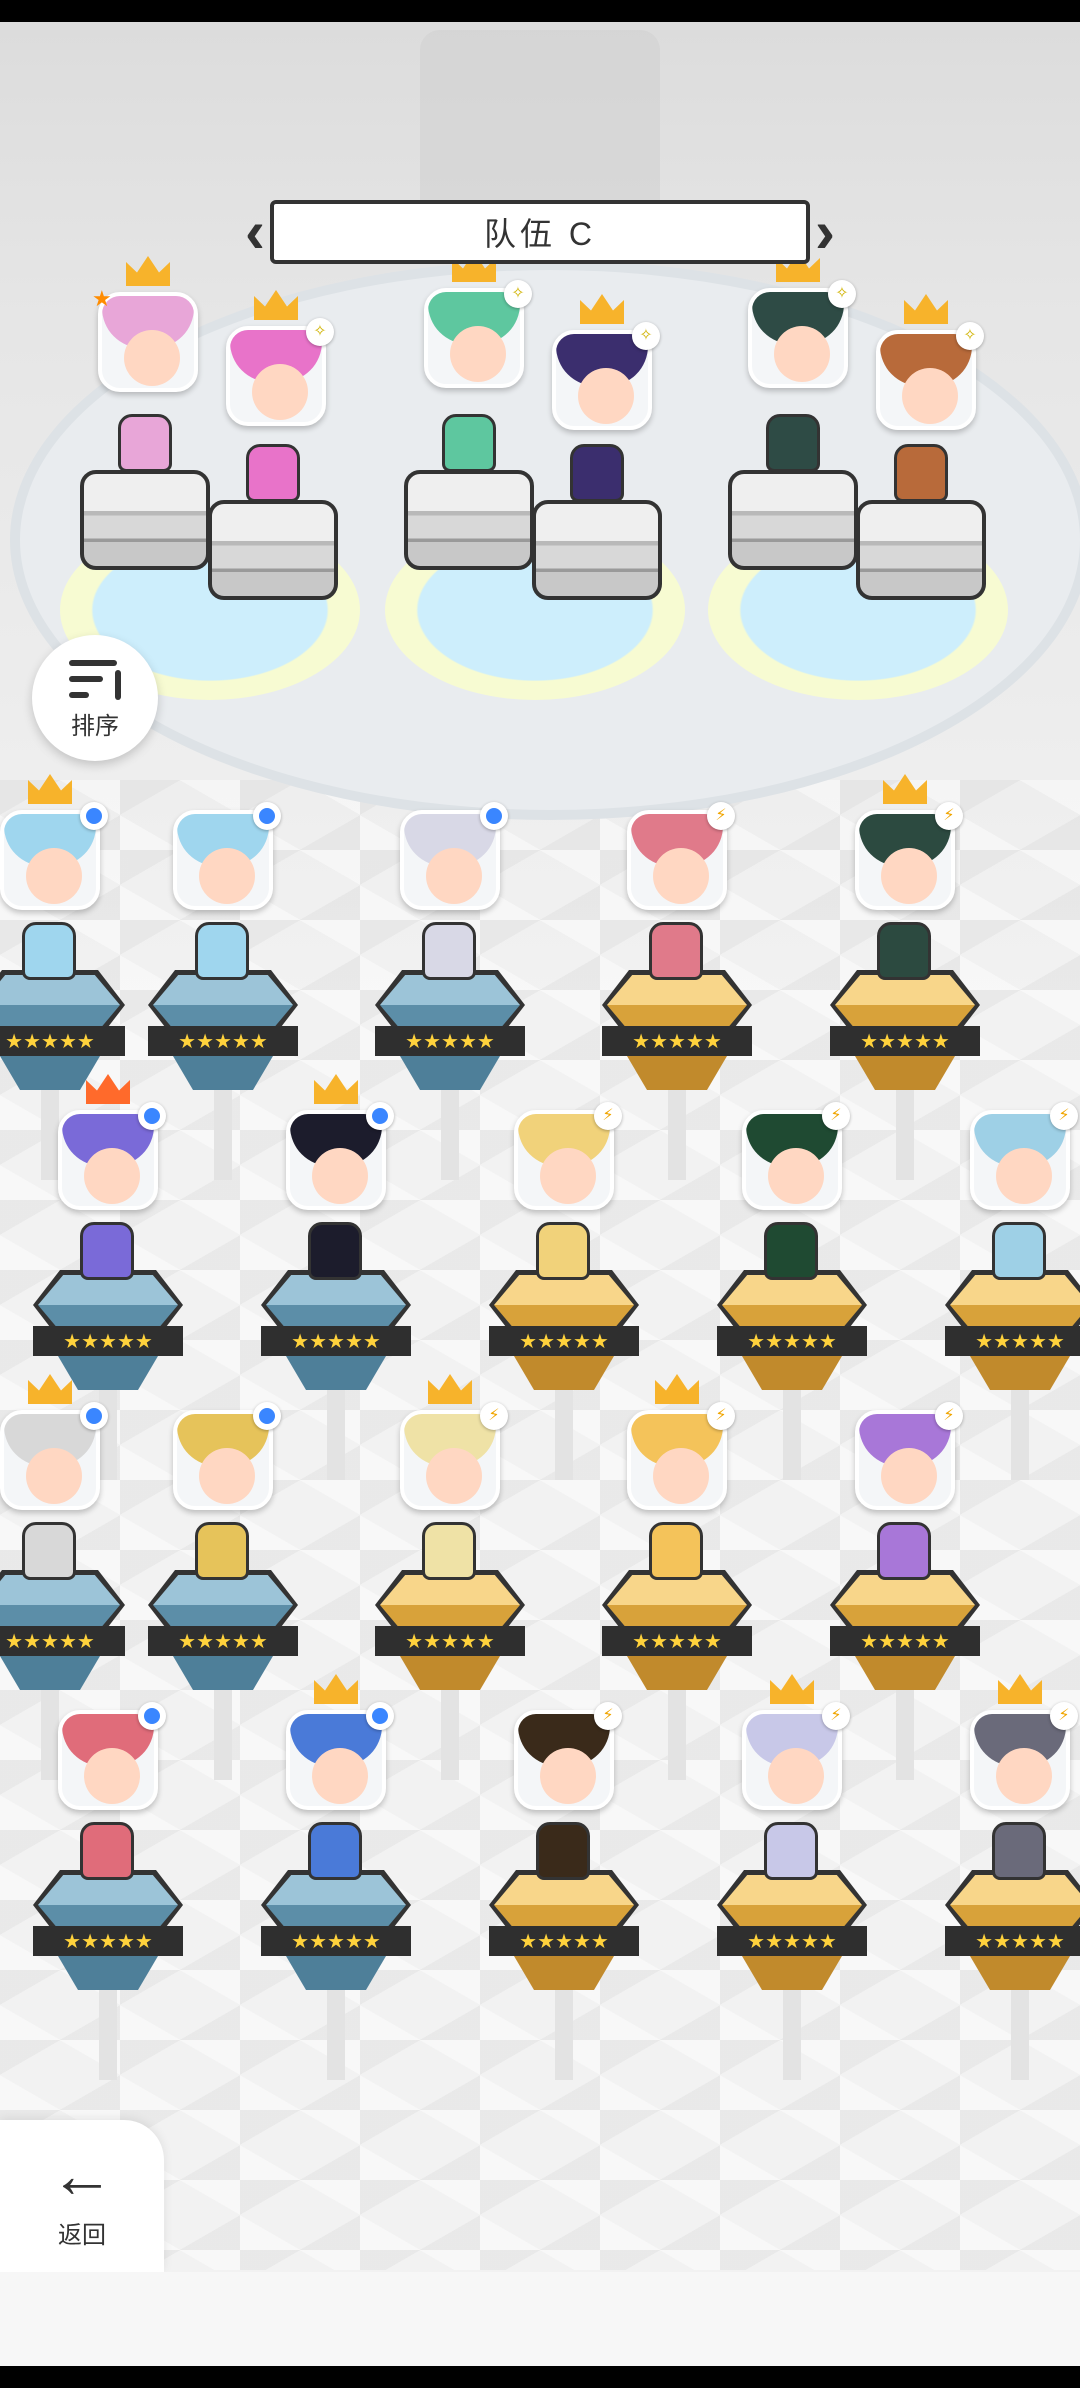 This screenshot has height=2388, width=1080. Describe the element at coordinates (681, 1442) in the screenshot. I see `roster-card-14: ⚡` at that location.